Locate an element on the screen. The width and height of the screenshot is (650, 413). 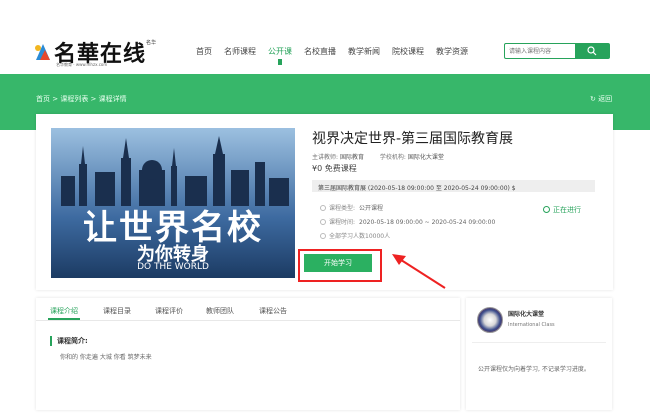
nav-item-news: 教学新闻 is located at coordinates (364, 53).